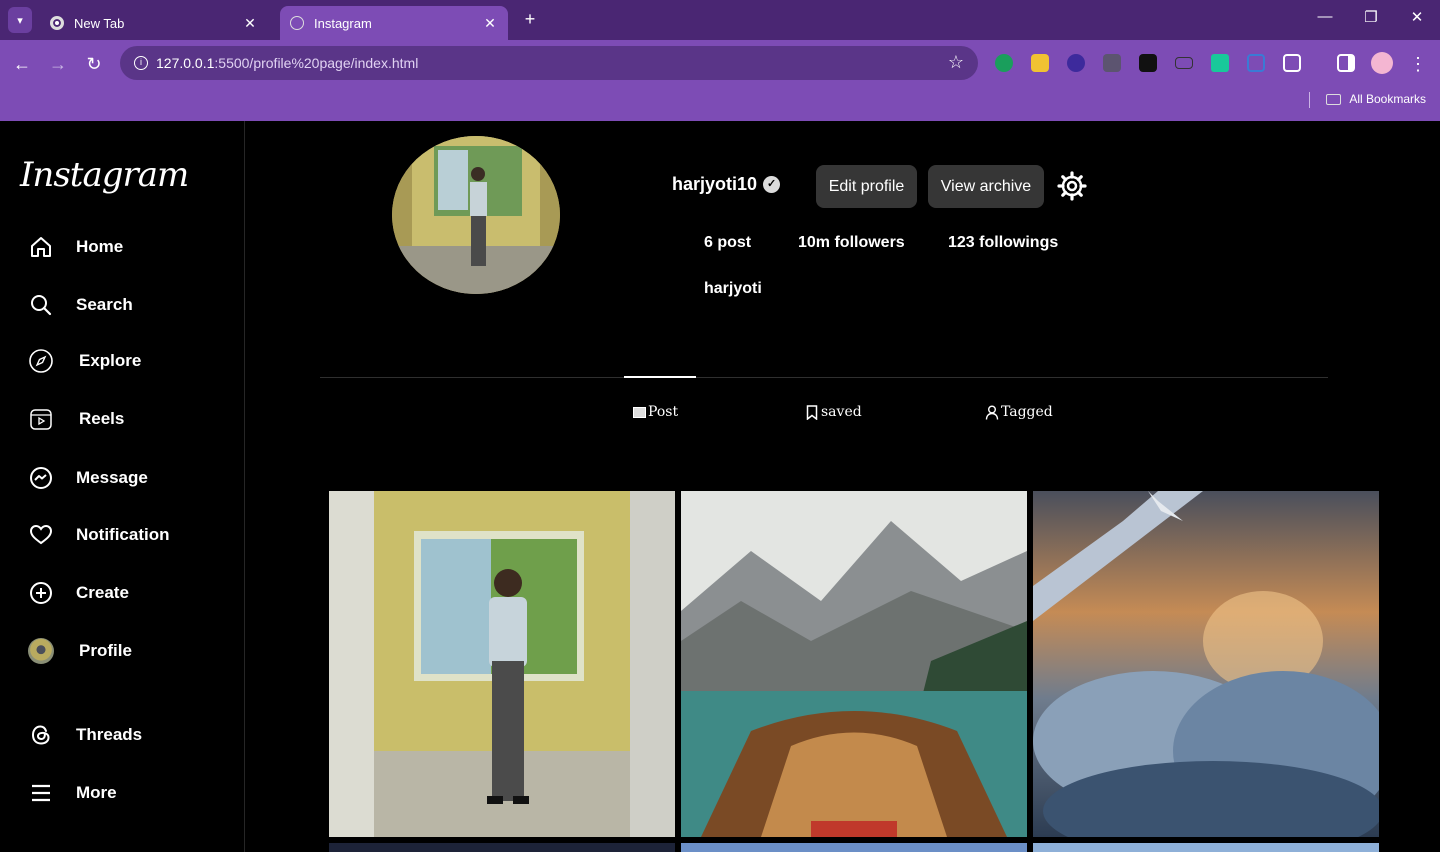 The image size is (1440, 852). Describe the element at coordinates (1346, 63) in the screenshot. I see `side-panel-icon` at that location.